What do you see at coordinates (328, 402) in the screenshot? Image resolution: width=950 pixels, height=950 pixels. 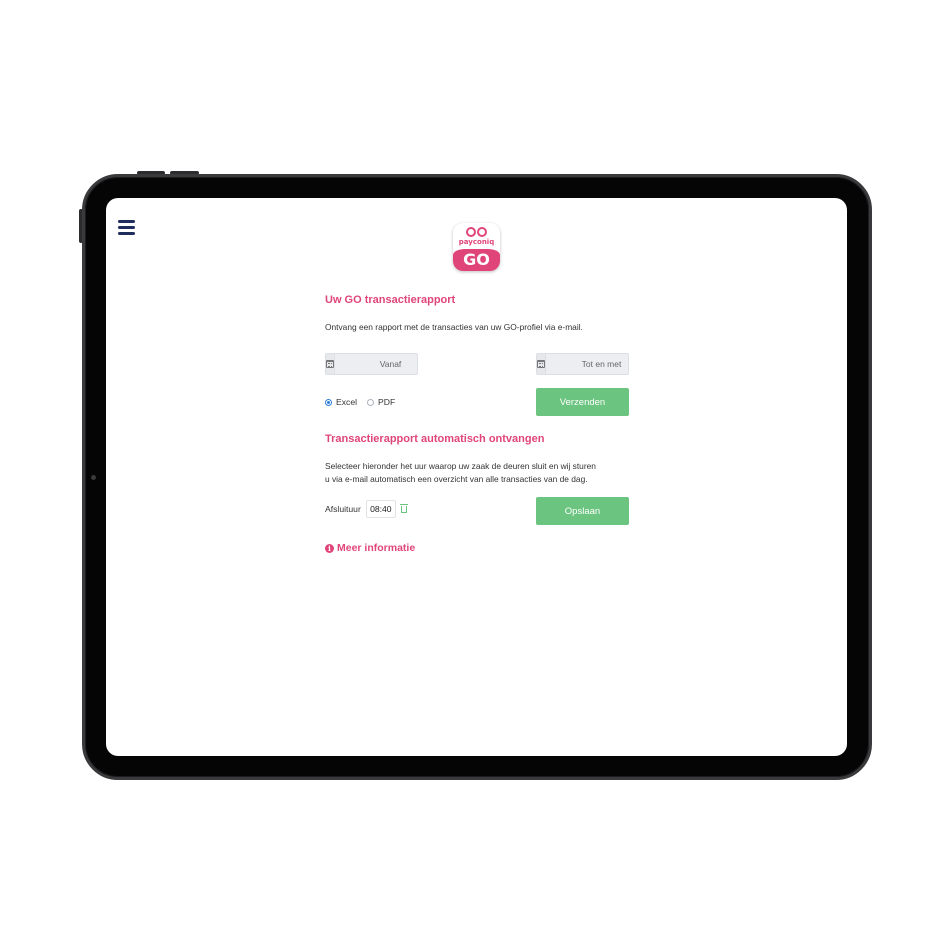 I see `radio-excel` at bounding box center [328, 402].